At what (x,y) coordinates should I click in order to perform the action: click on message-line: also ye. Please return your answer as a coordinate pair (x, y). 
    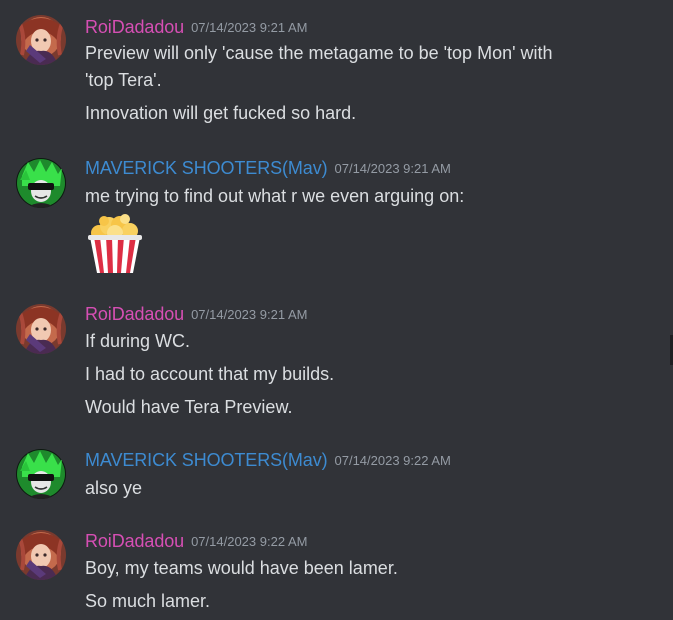
    Looking at the image, I should click on (114, 488).